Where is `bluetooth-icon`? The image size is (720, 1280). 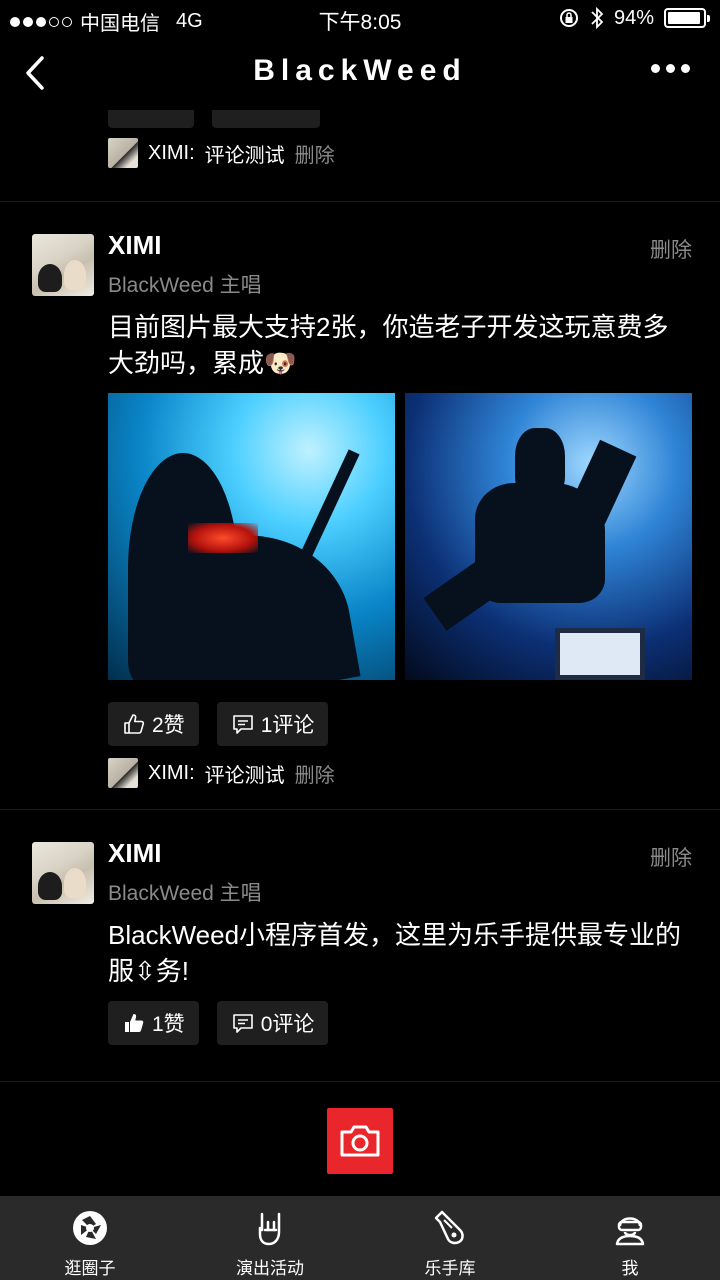 bluetooth-icon is located at coordinates (597, 18).